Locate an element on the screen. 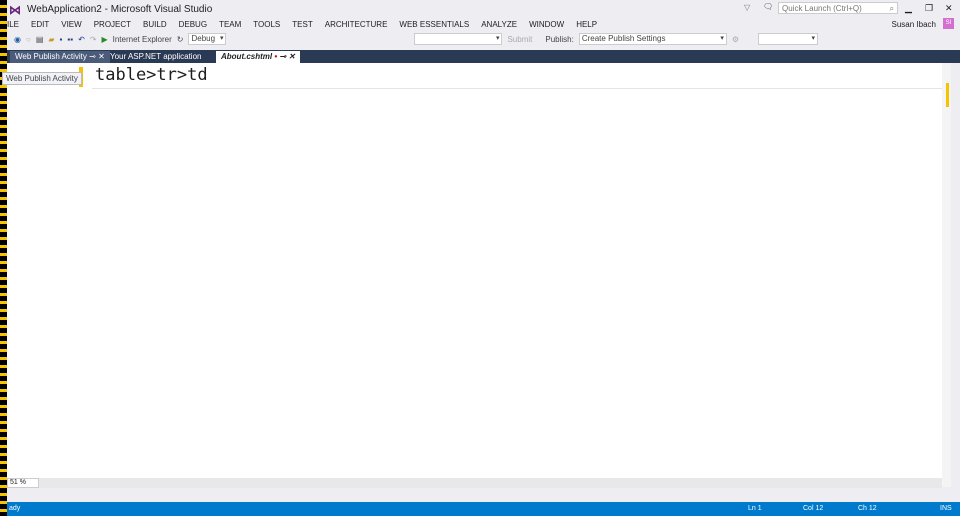 This screenshot has height=516, width=960. scrollbar-change-marker is located at coordinates (947, 95).